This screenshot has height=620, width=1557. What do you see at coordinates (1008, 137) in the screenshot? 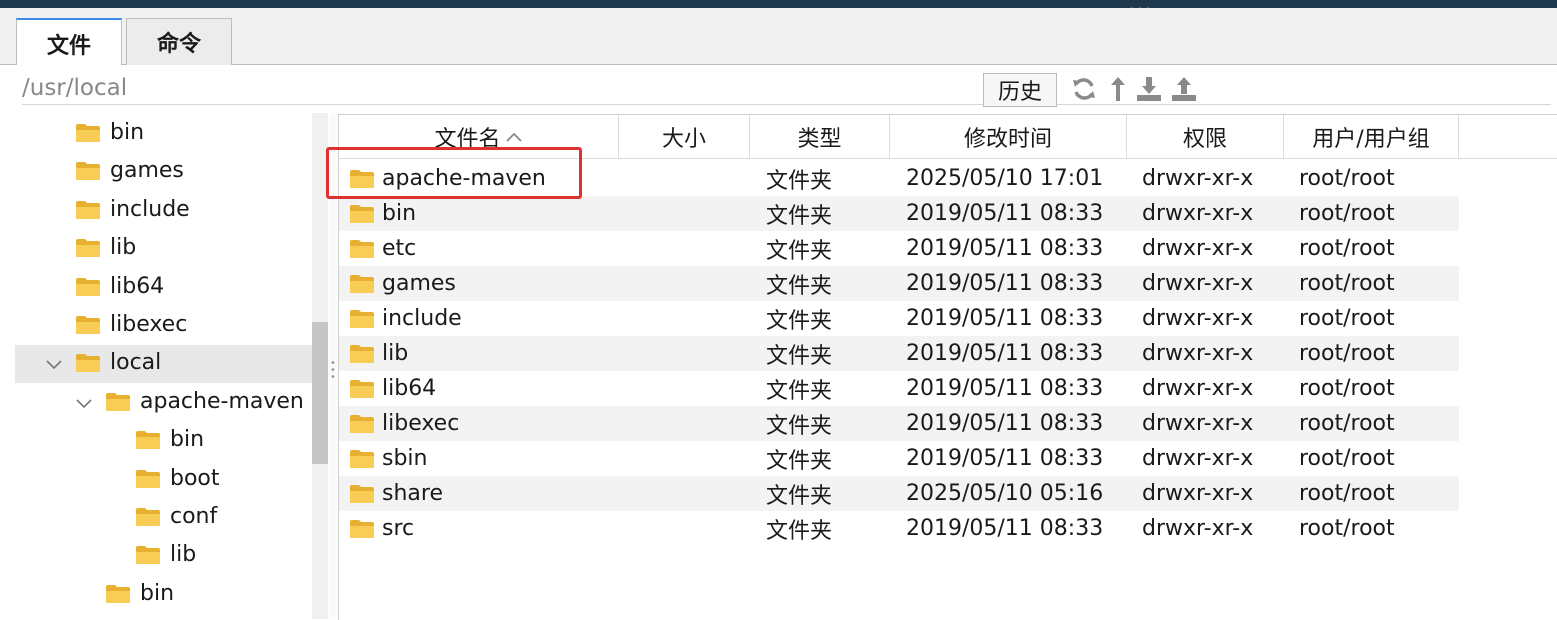
I see `column-header-modified: 修改时间` at bounding box center [1008, 137].